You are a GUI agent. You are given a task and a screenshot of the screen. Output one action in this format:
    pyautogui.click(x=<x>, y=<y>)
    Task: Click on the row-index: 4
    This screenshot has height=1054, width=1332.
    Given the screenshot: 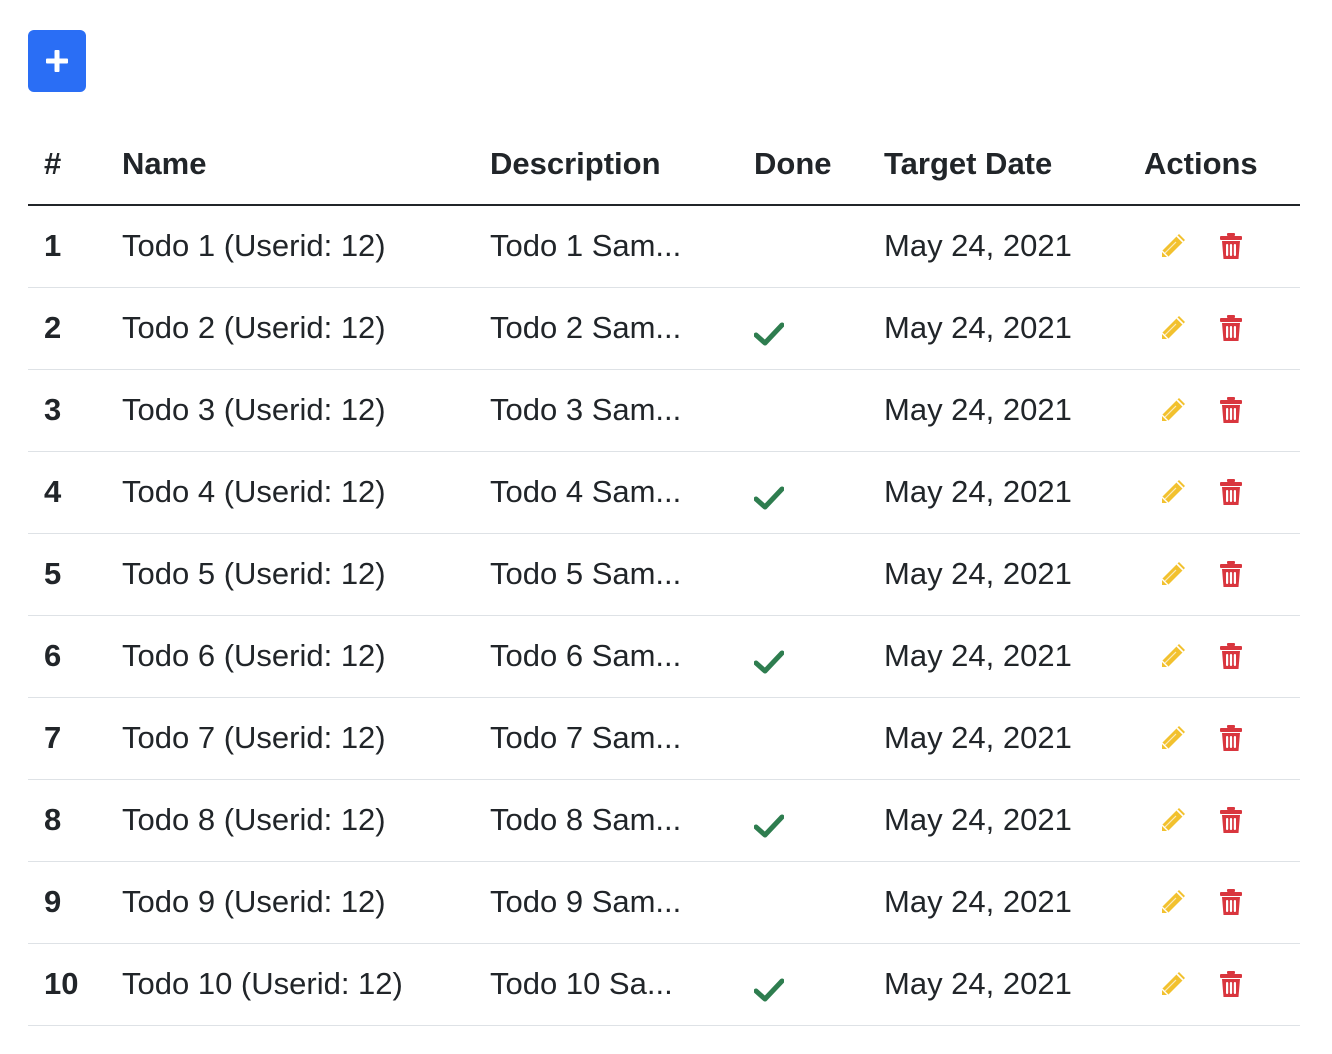 What is the action you would take?
    pyautogui.click(x=67, y=492)
    